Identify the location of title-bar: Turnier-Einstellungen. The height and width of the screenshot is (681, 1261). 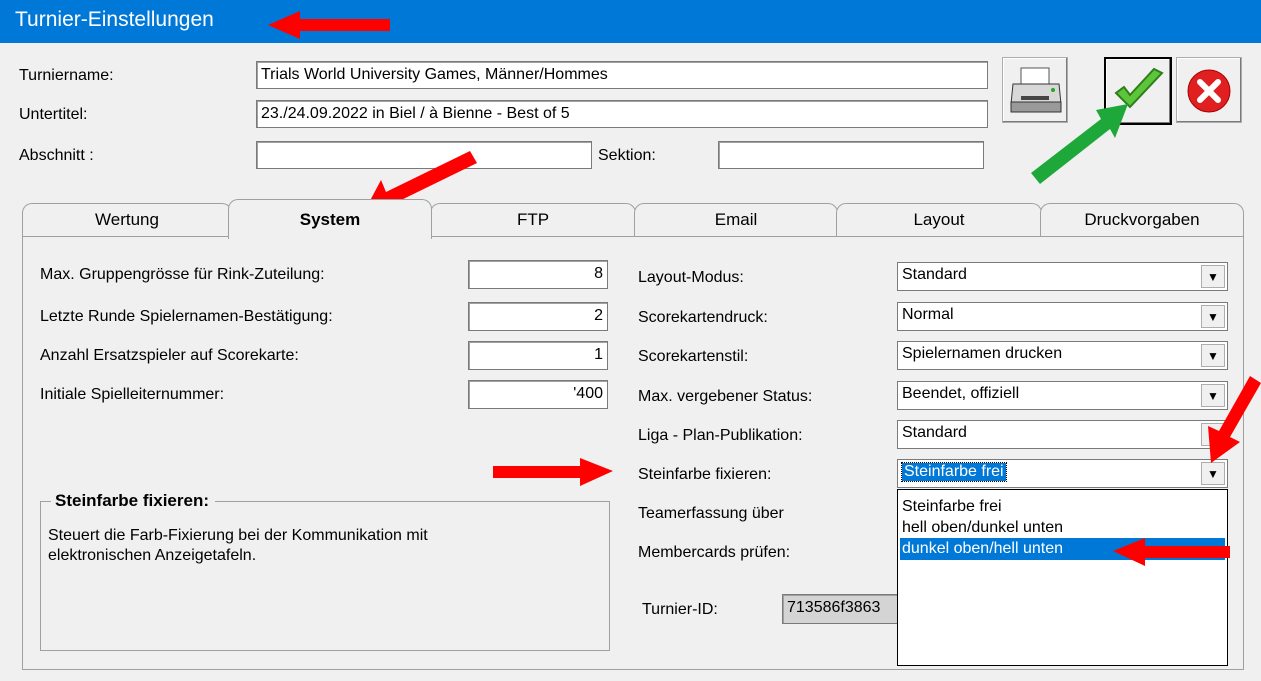
(630, 21).